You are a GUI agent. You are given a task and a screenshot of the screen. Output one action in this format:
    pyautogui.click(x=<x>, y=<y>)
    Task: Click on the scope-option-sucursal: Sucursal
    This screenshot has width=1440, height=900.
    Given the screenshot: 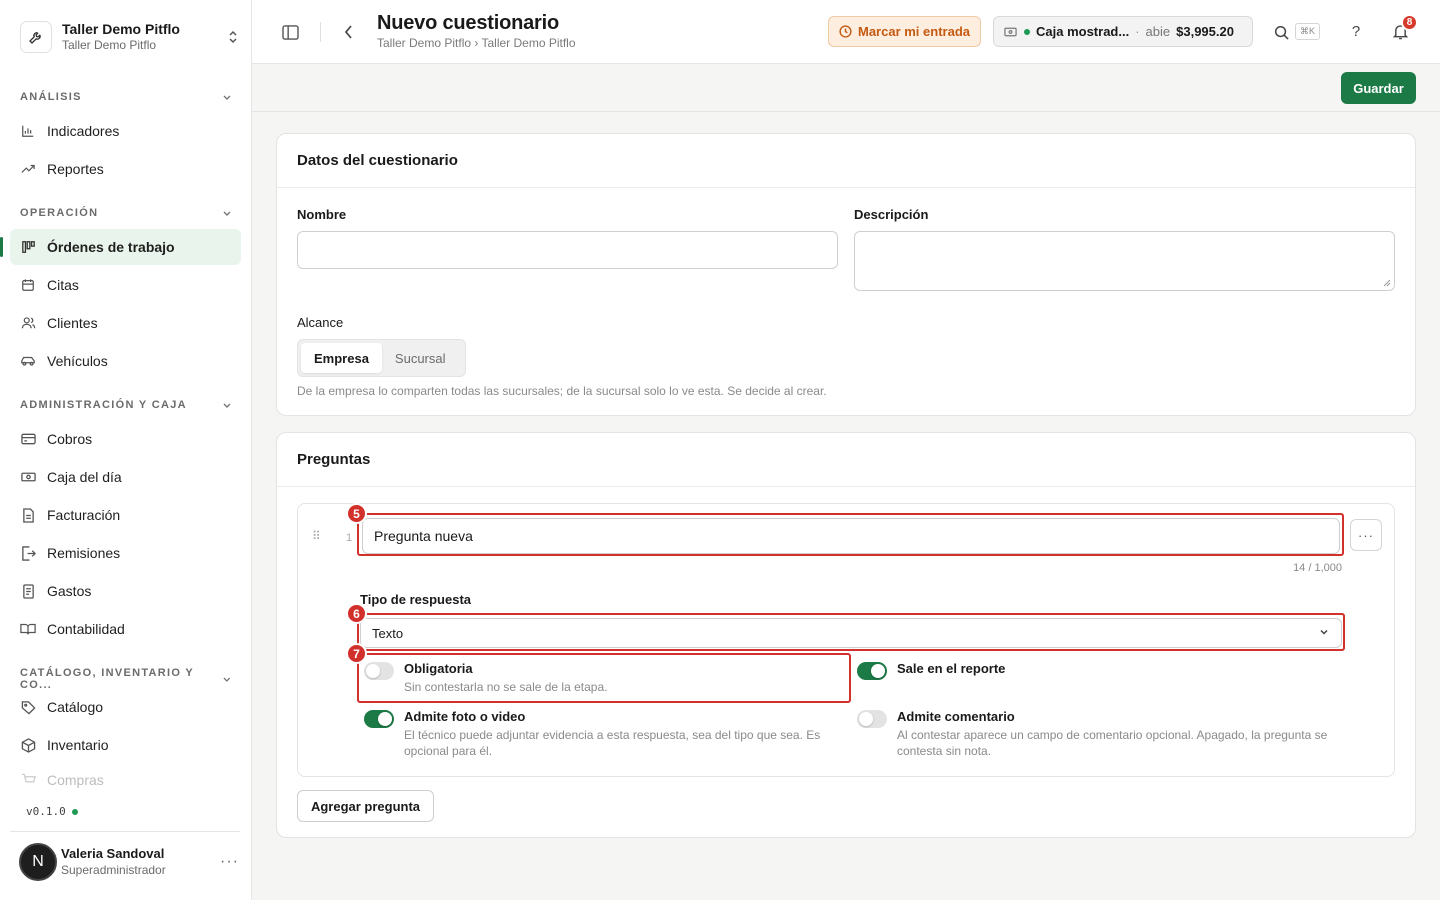 What is the action you would take?
    pyautogui.click(x=420, y=358)
    